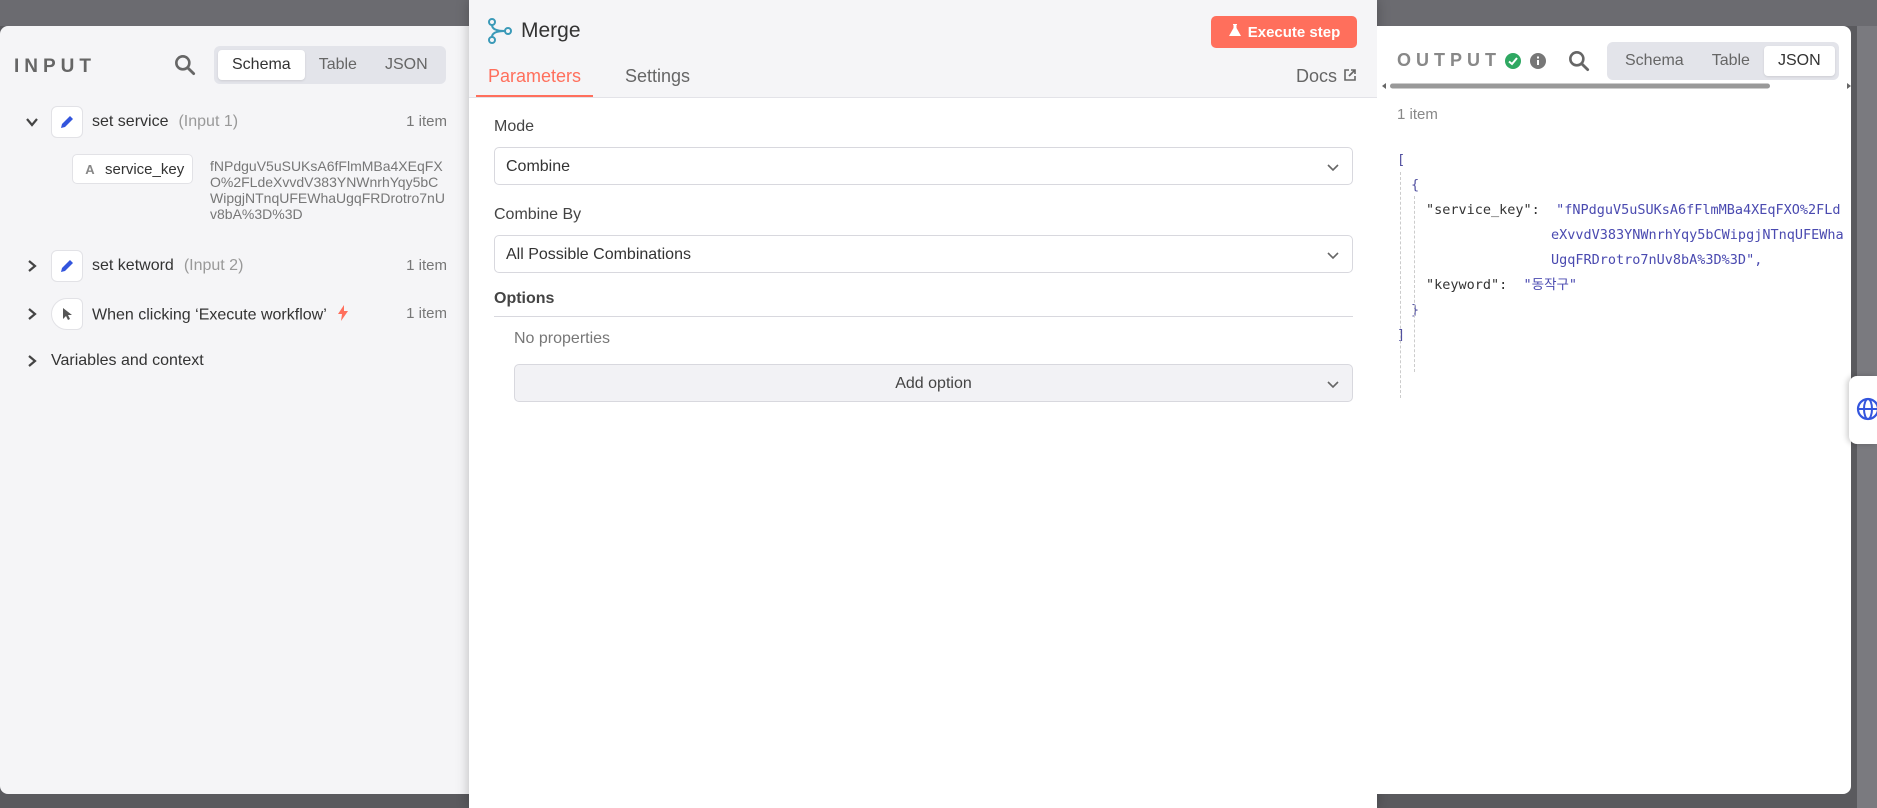 The width and height of the screenshot is (1877, 808). I want to click on output-view-schema: Schema, so click(1654, 61).